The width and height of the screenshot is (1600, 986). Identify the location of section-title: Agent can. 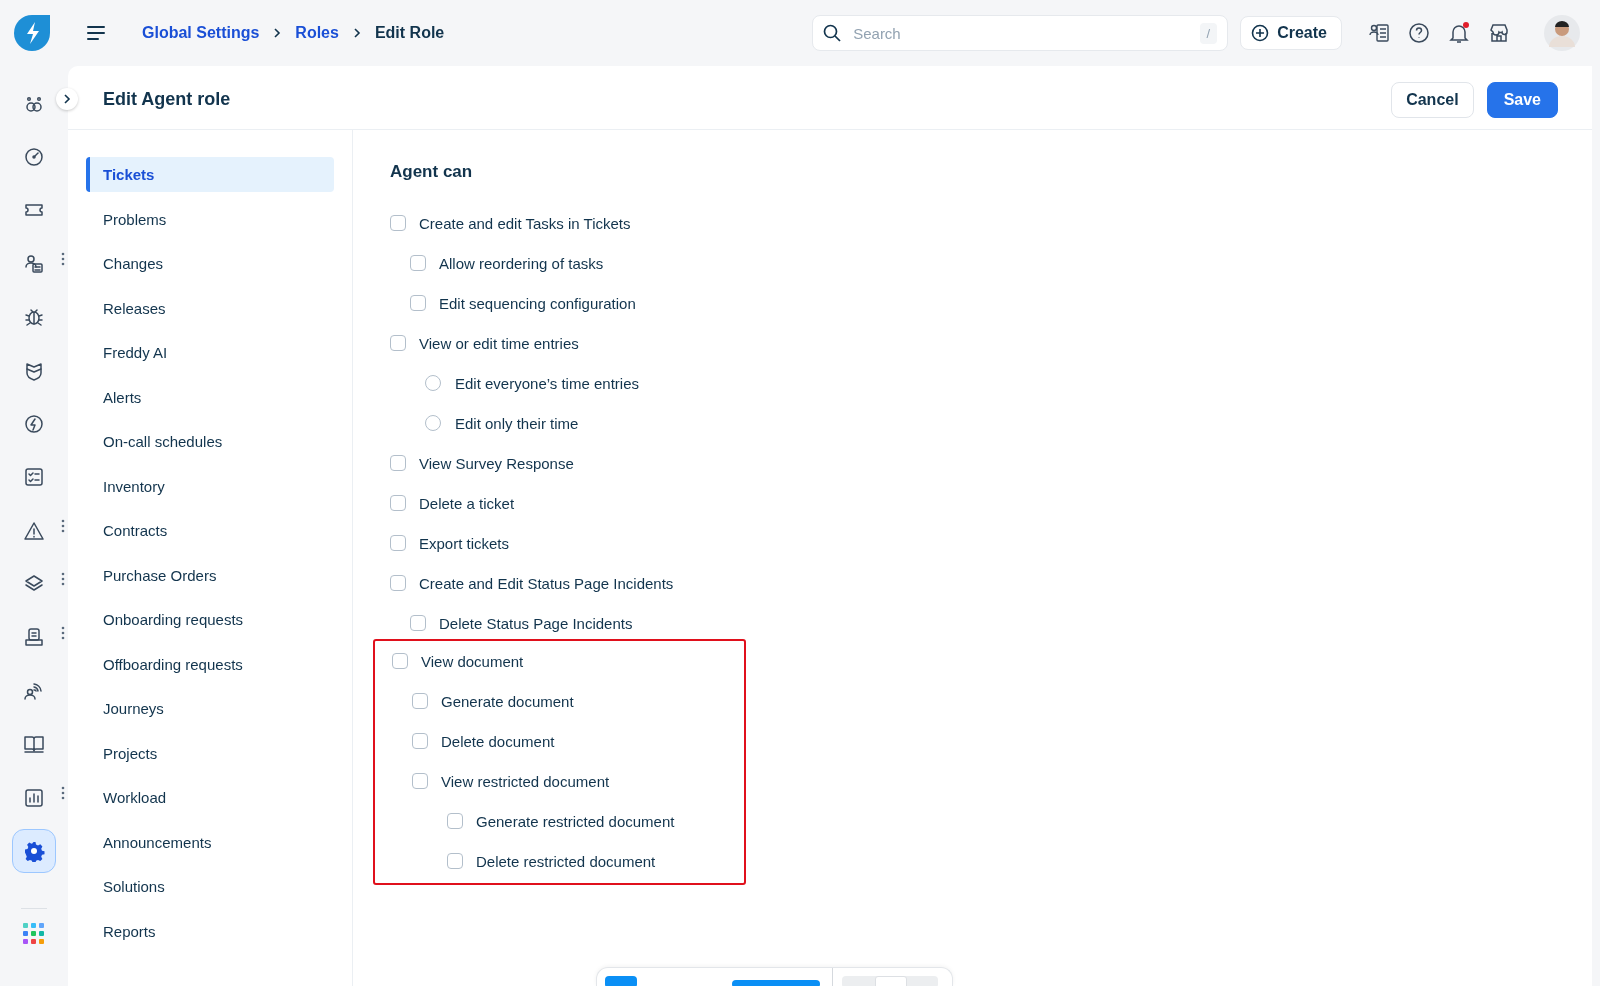
(432, 172).